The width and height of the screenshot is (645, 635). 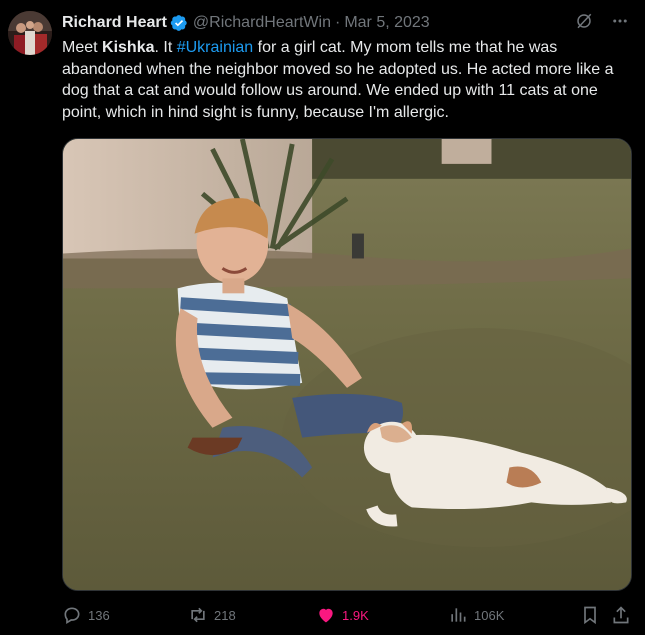 What do you see at coordinates (215, 47) in the screenshot?
I see `hashtag-link: #Ukrainian` at bounding box center [215, 47].